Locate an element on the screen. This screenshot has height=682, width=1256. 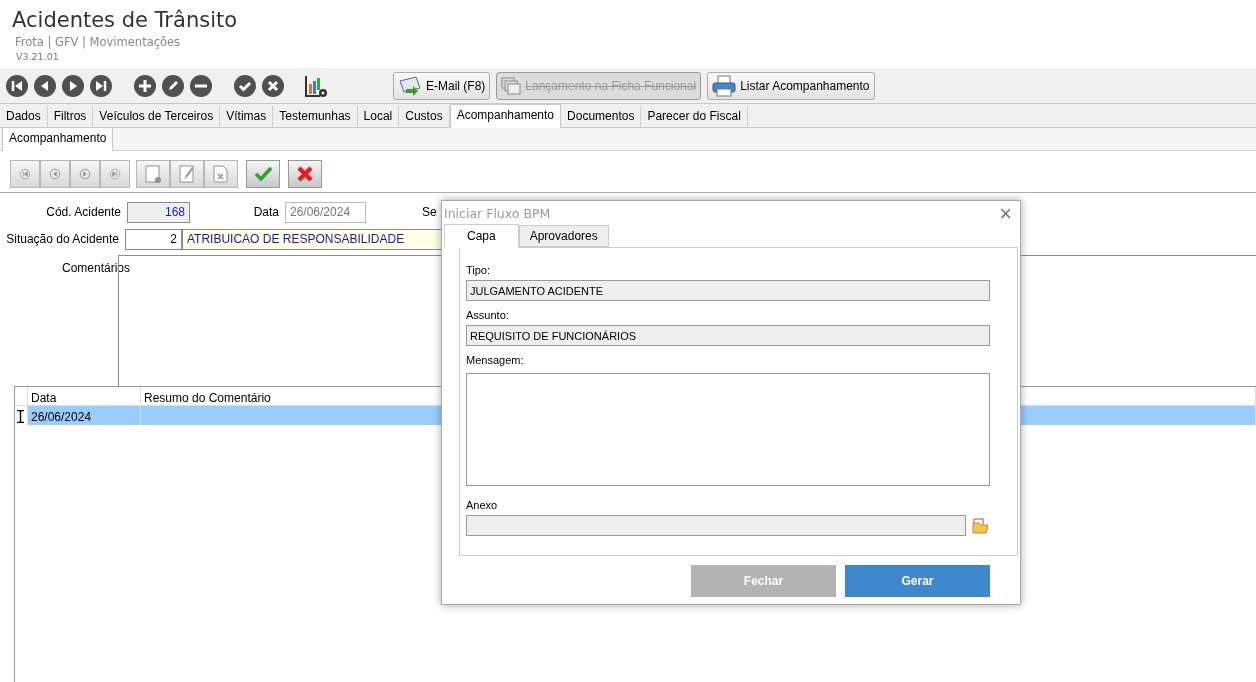
file-field is located at coordinates (716, 525).